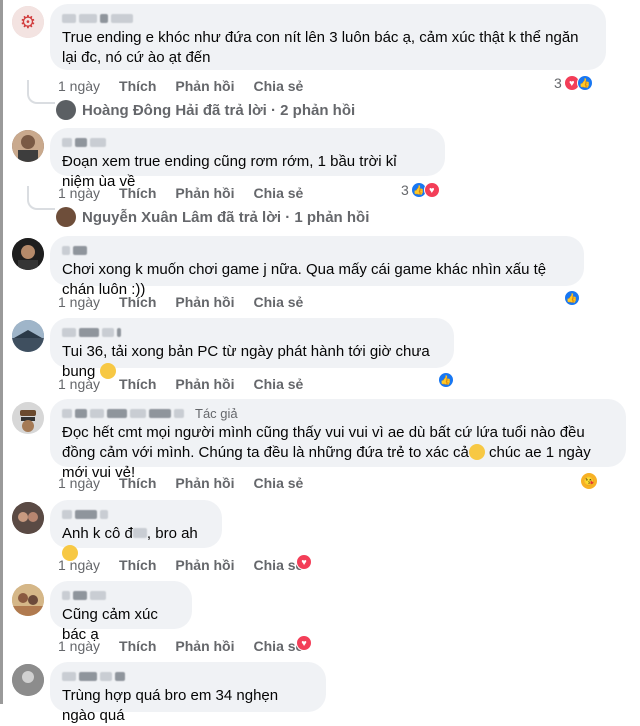  What do you see at coordinates (476, 452) in the screenshot?
I see `grinning-emoji-icon` at bounding box center [476, 452].